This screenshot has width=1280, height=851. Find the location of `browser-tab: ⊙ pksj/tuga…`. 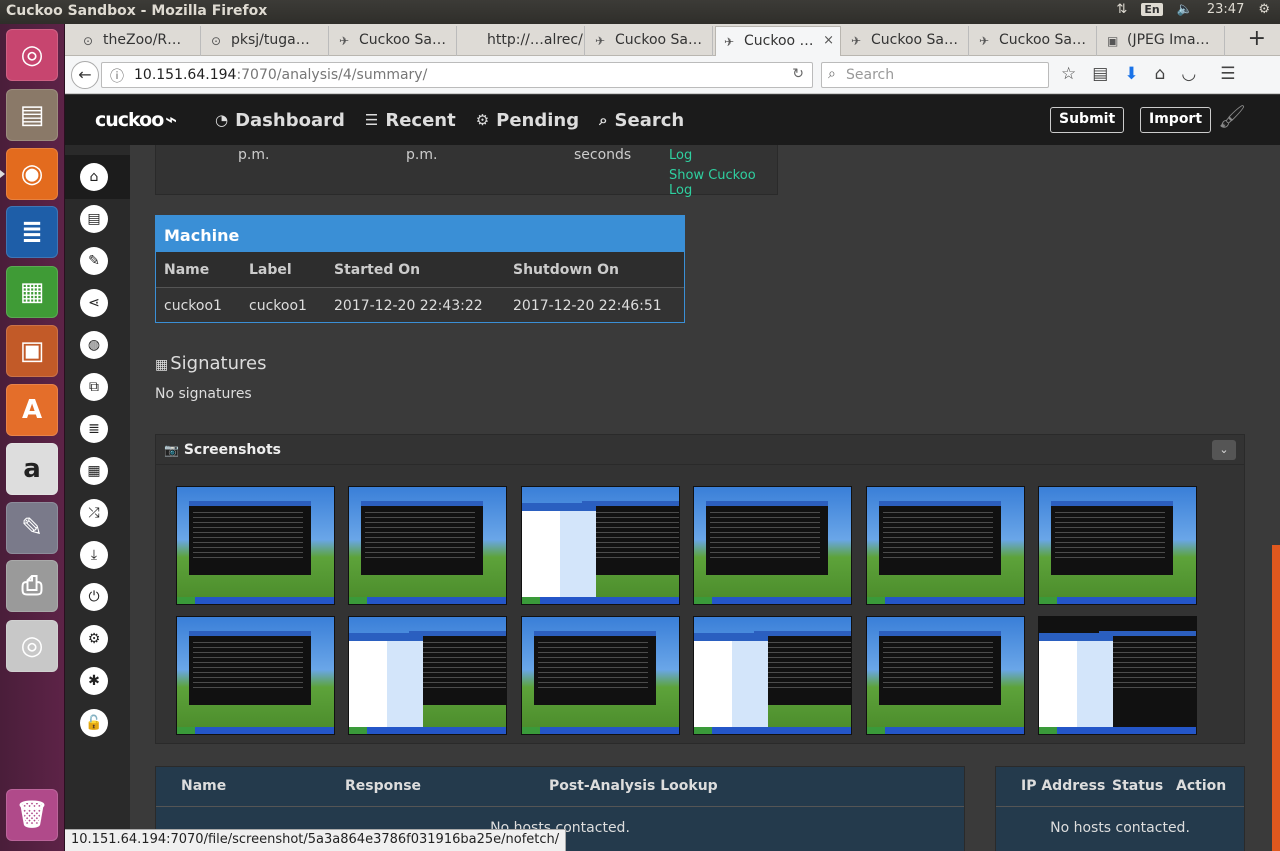

browser-tab: ⊙ pksj/tuga… is located at coordinates (266, 41).